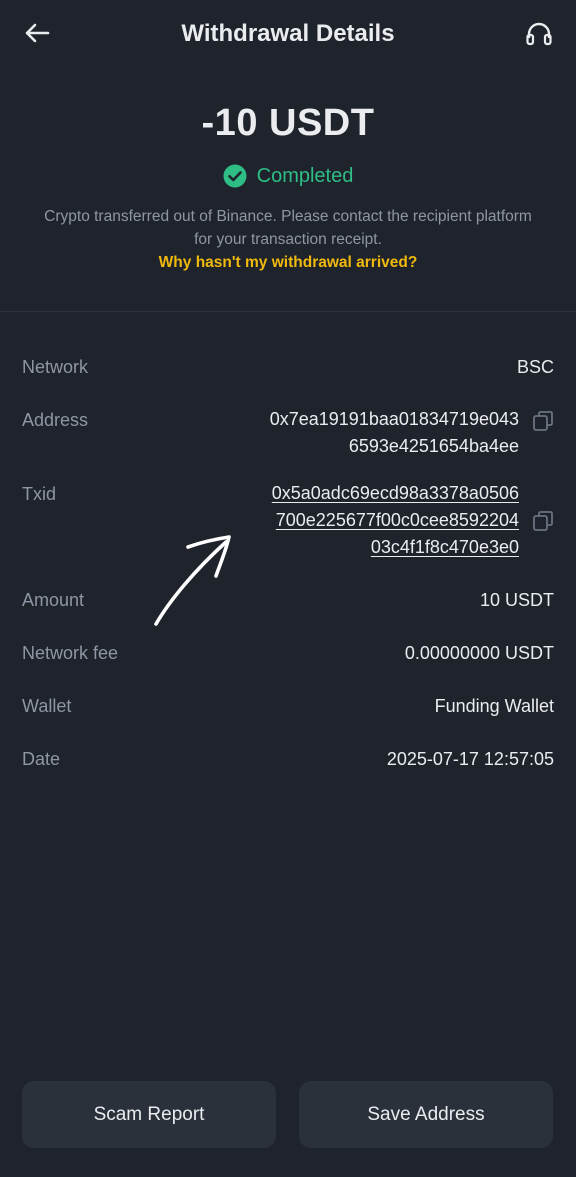 This screenshot has width=576, height=1177. I want to click on headset-icon, so click(539, 34).